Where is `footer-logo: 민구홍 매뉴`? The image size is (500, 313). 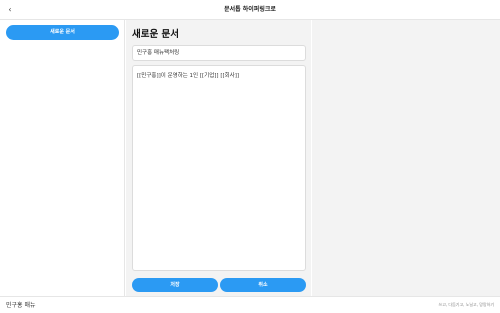
footer-logo: 민구홍 매뉴 is located at coordinates (21, 305).